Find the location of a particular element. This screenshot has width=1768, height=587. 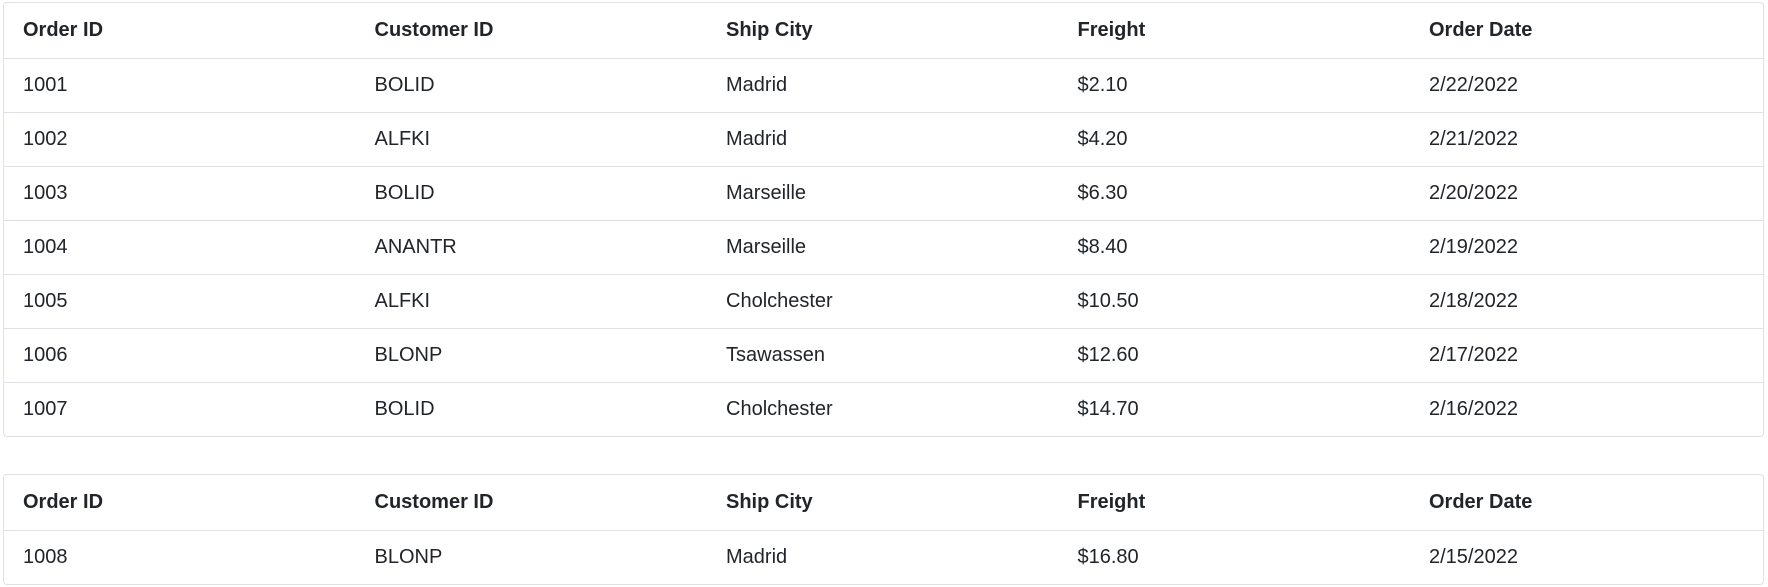

cell-order-id: 1007 is located at coordinates (45, 409).